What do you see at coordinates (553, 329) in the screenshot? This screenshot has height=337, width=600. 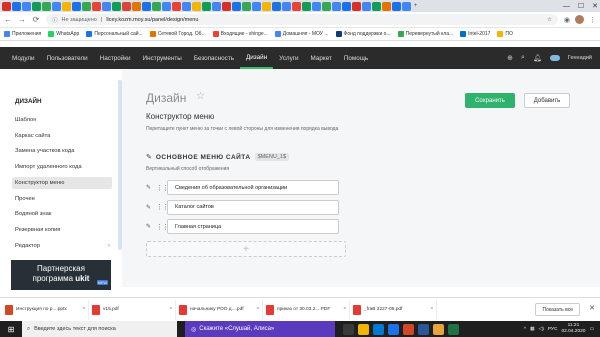 I see `language-indicator: РУС` at bounding box center [553, 329].